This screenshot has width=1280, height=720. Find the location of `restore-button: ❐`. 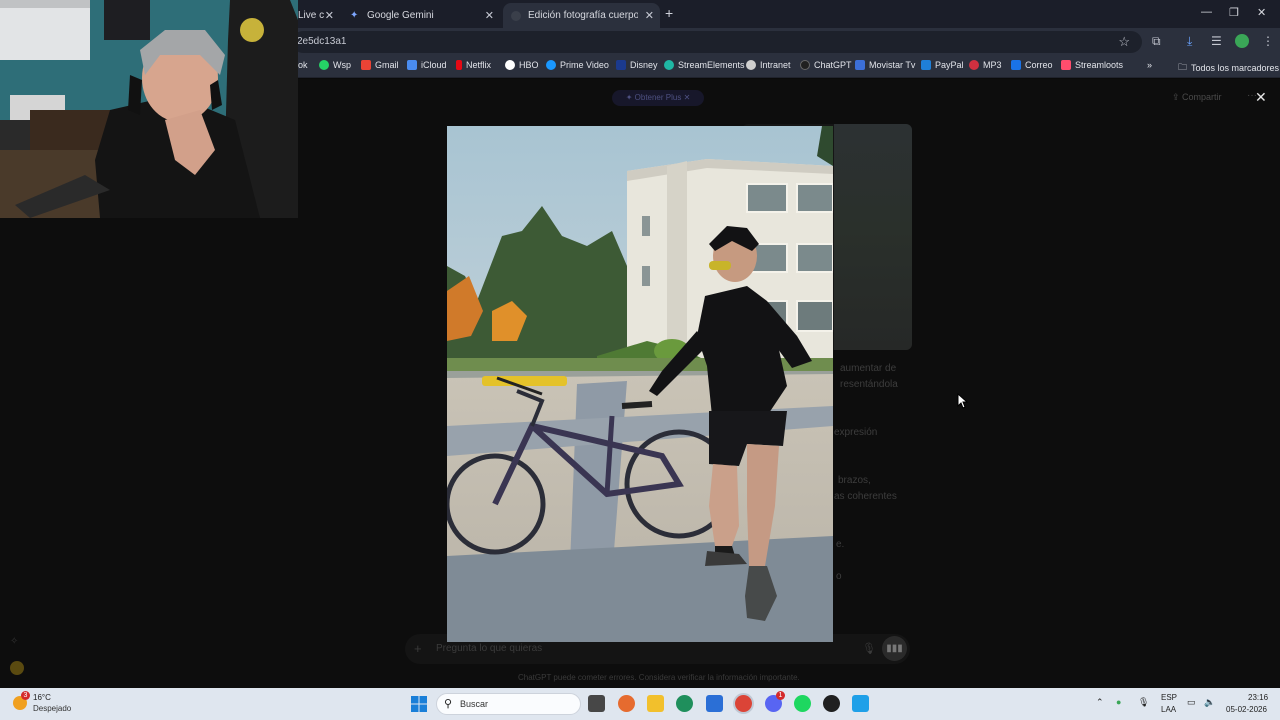

restore-button: ❐ is located at coordinates (1234, 12).